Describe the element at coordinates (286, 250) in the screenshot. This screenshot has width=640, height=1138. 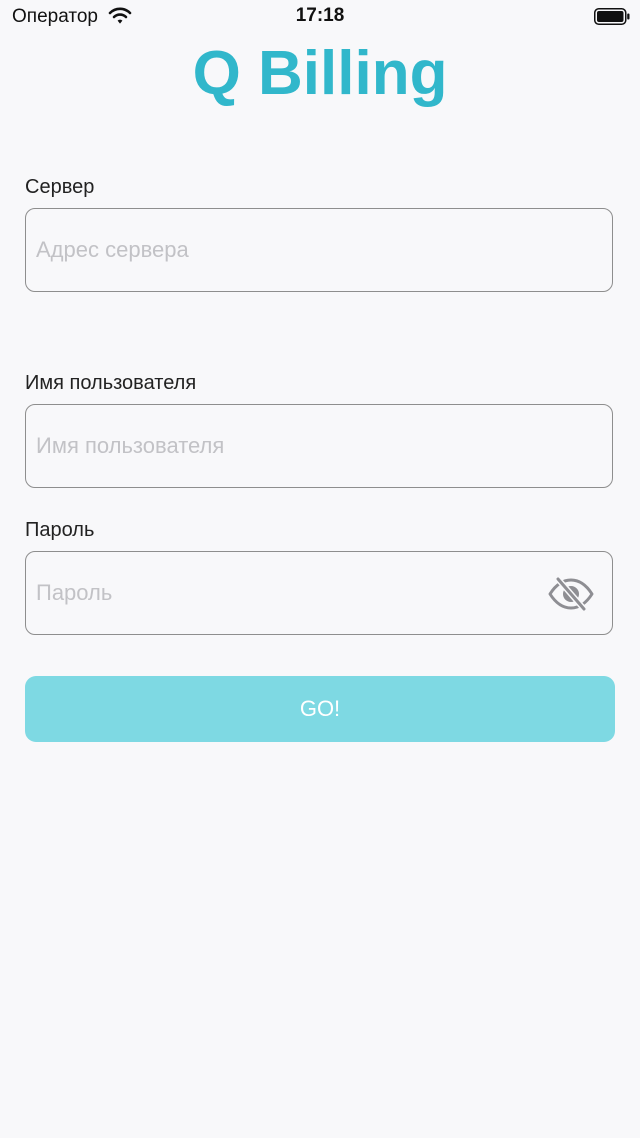
I see `server-address-input` at that location.